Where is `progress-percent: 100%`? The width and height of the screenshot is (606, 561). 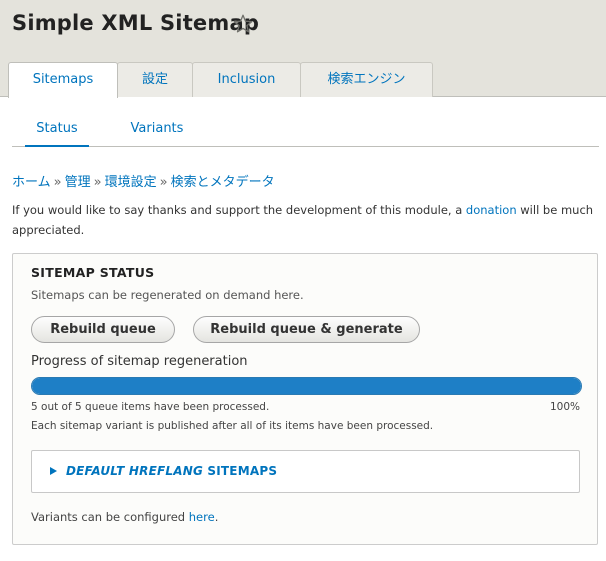
progress-percent: 100% is located at coordinates (564, 407).